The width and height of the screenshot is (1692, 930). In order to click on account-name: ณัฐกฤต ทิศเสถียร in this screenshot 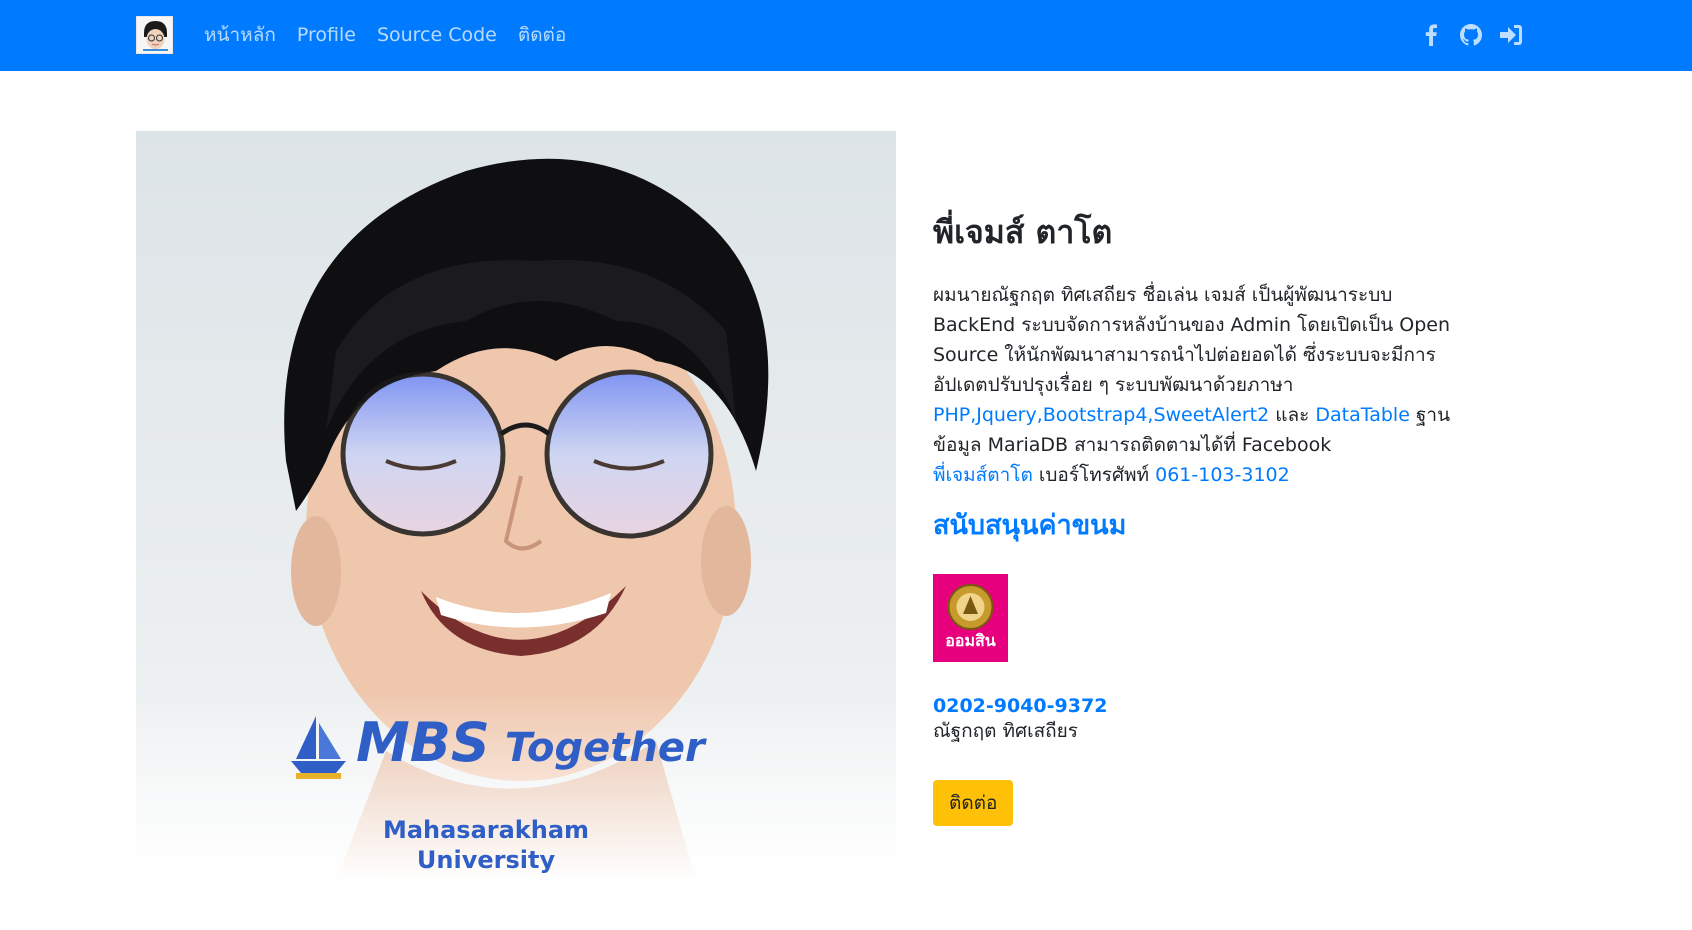, I will do `click(1006, 731)`.